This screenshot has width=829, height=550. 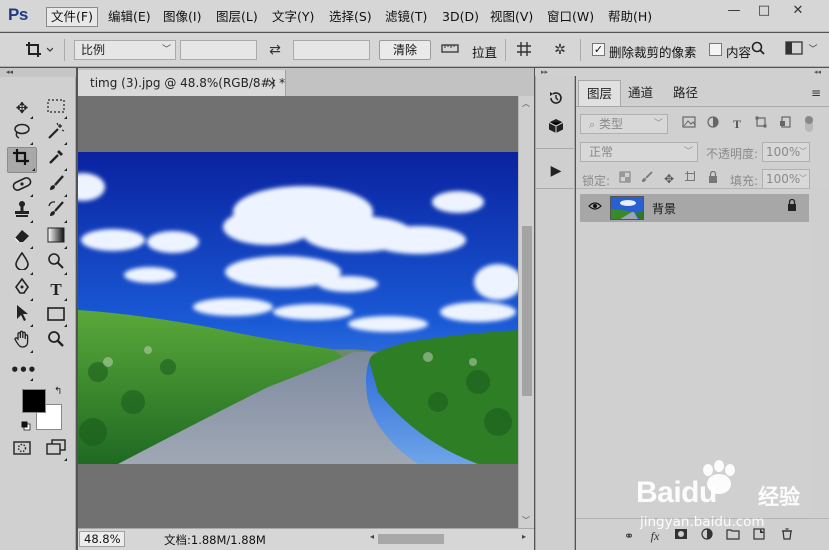 I want to click on menu-3d: 3D(D), so click(x=460, y=17).